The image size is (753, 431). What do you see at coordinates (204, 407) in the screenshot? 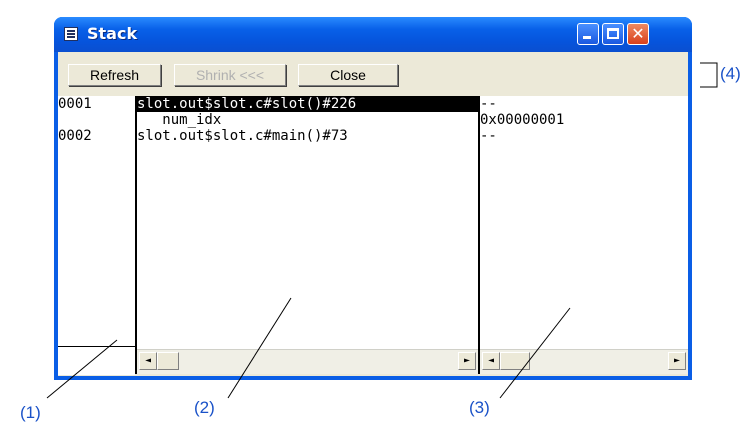
I see `annotation-2: (2)` at bounding box center [204, 407].